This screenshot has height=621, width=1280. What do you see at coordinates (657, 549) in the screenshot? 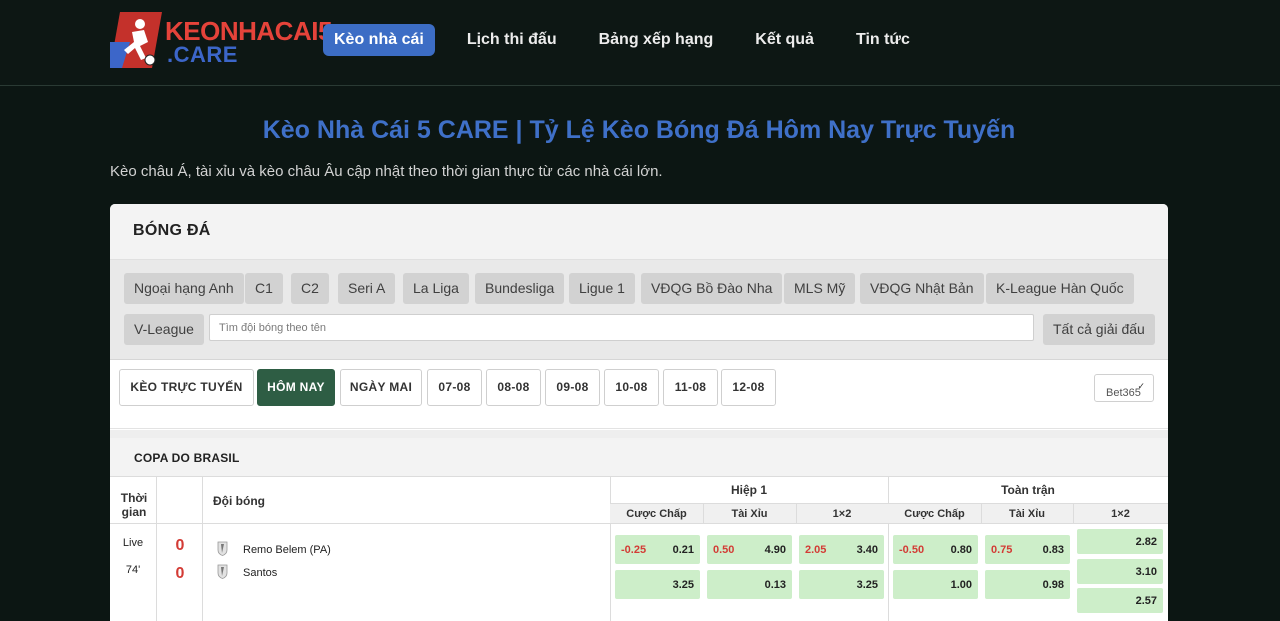
I see `odds-half-handicap-home: -0.25 0.21` at bounding box center [657, 549].